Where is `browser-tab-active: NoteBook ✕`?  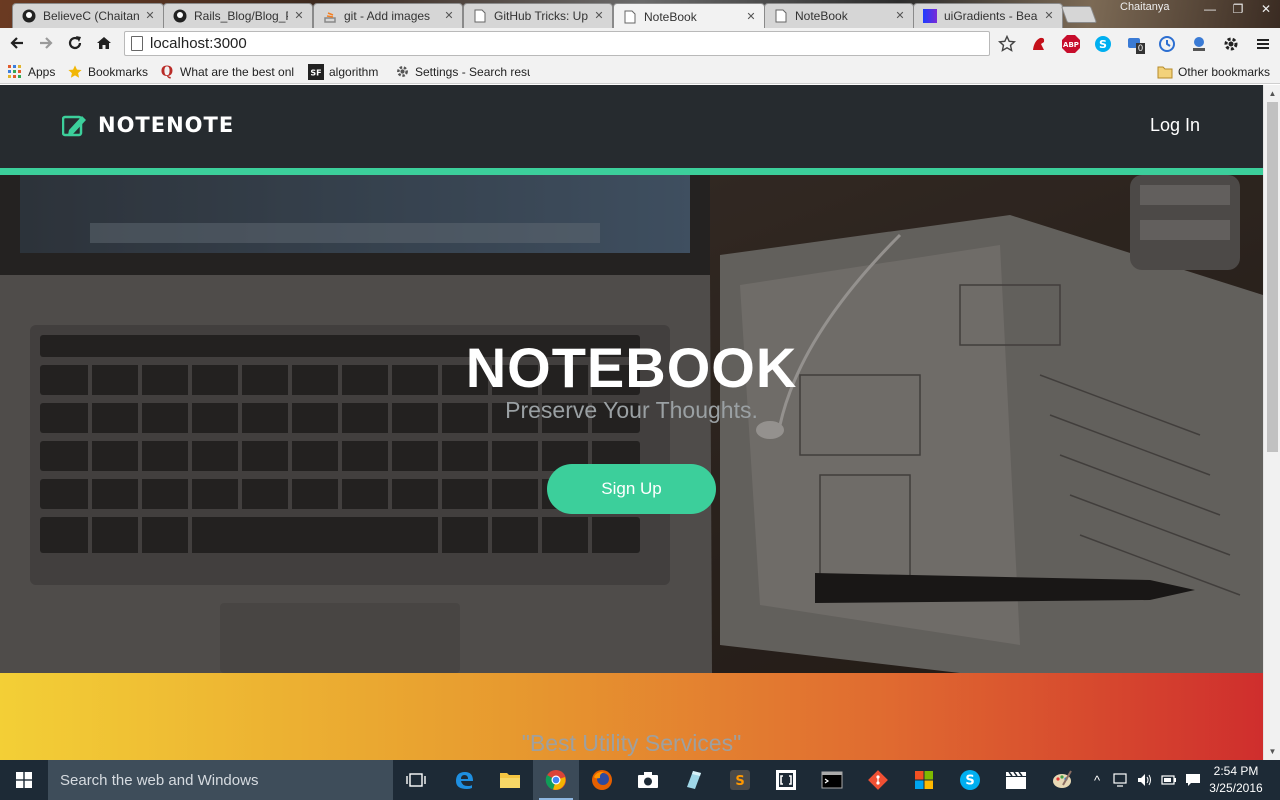
browser-tab-active: NoteBook ✕ is located at coordinates (689, 15).